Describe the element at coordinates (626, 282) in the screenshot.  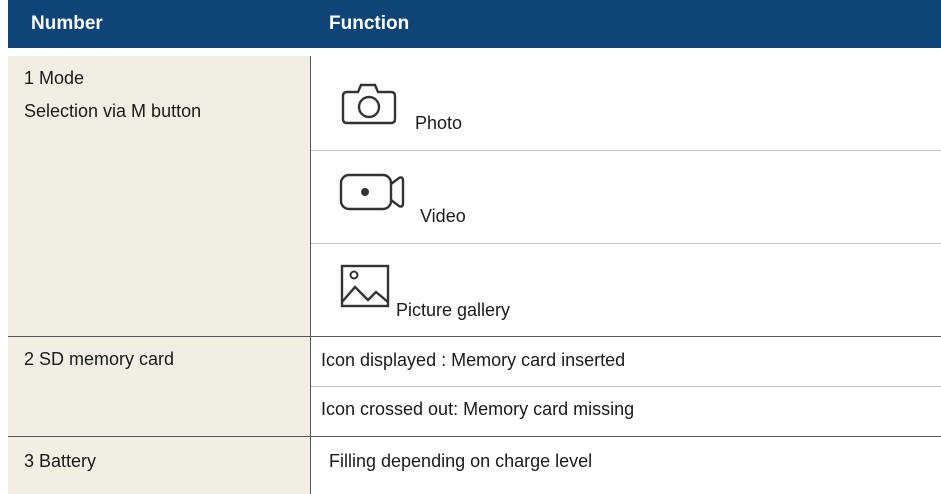
I see `mode-option-gallery: Picture gallery` at that location.